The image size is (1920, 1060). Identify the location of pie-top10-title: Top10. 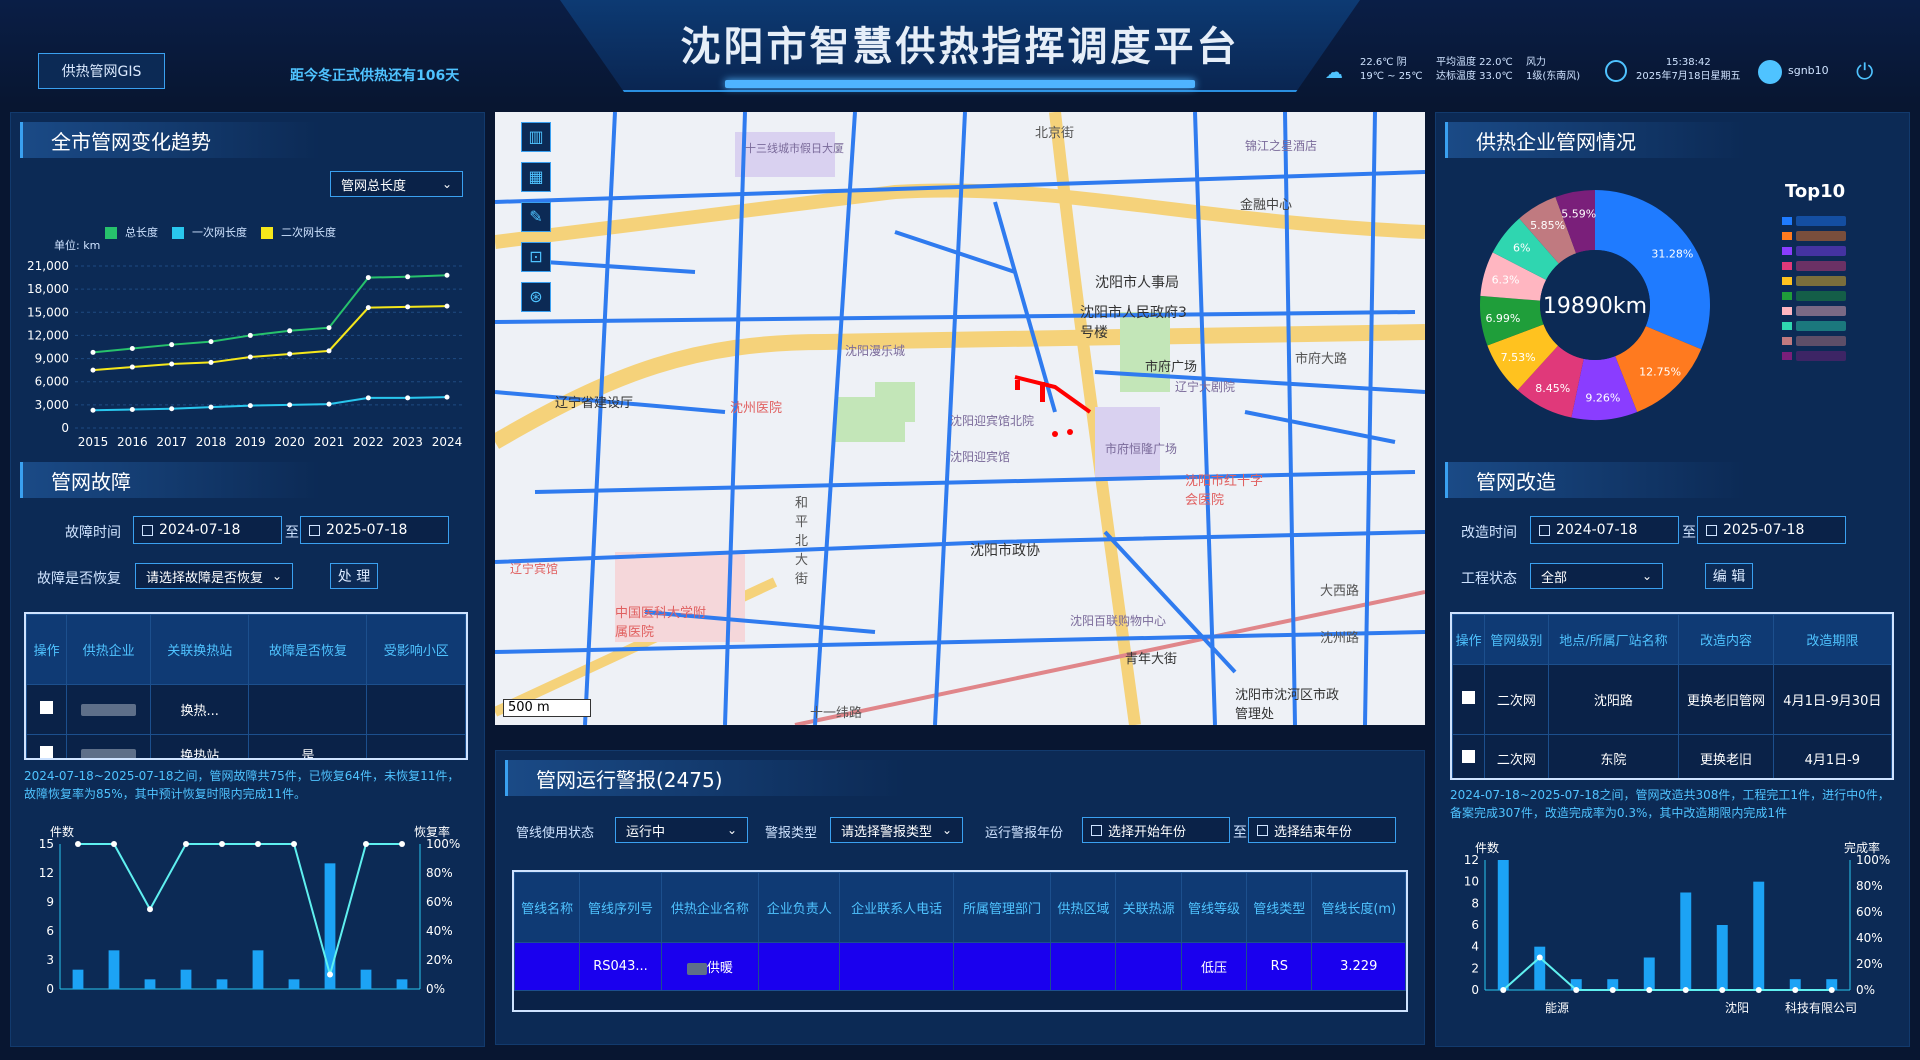
(1815, 191).